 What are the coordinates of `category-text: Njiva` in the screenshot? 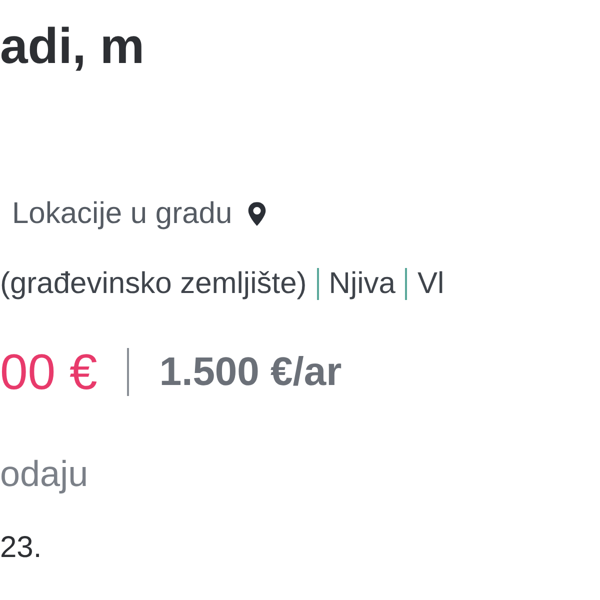 It's located at (362, 284).